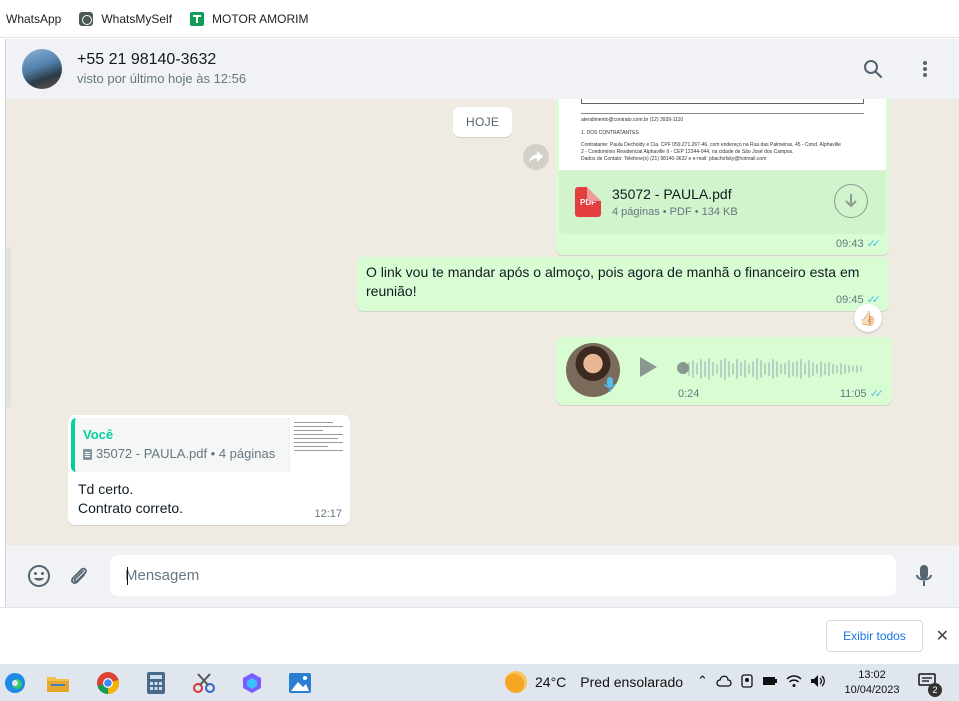 The height and width of the screenshot is (701, 959). Describe the element at coordinates (260, 18) in the screenshot. I see `bookmark-label: MOTOR AMORIM` at that location.